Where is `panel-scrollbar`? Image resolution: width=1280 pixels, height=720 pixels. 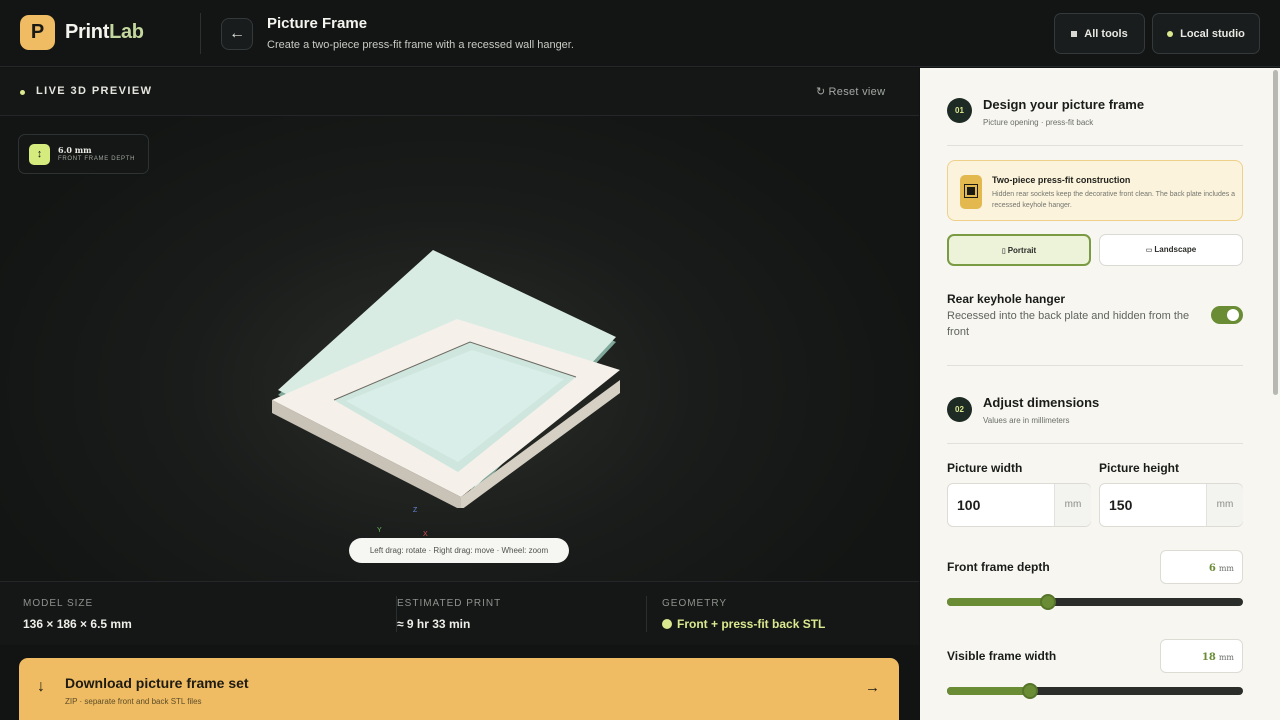
panel-scrollbar is located at coordinates (1275, 232).